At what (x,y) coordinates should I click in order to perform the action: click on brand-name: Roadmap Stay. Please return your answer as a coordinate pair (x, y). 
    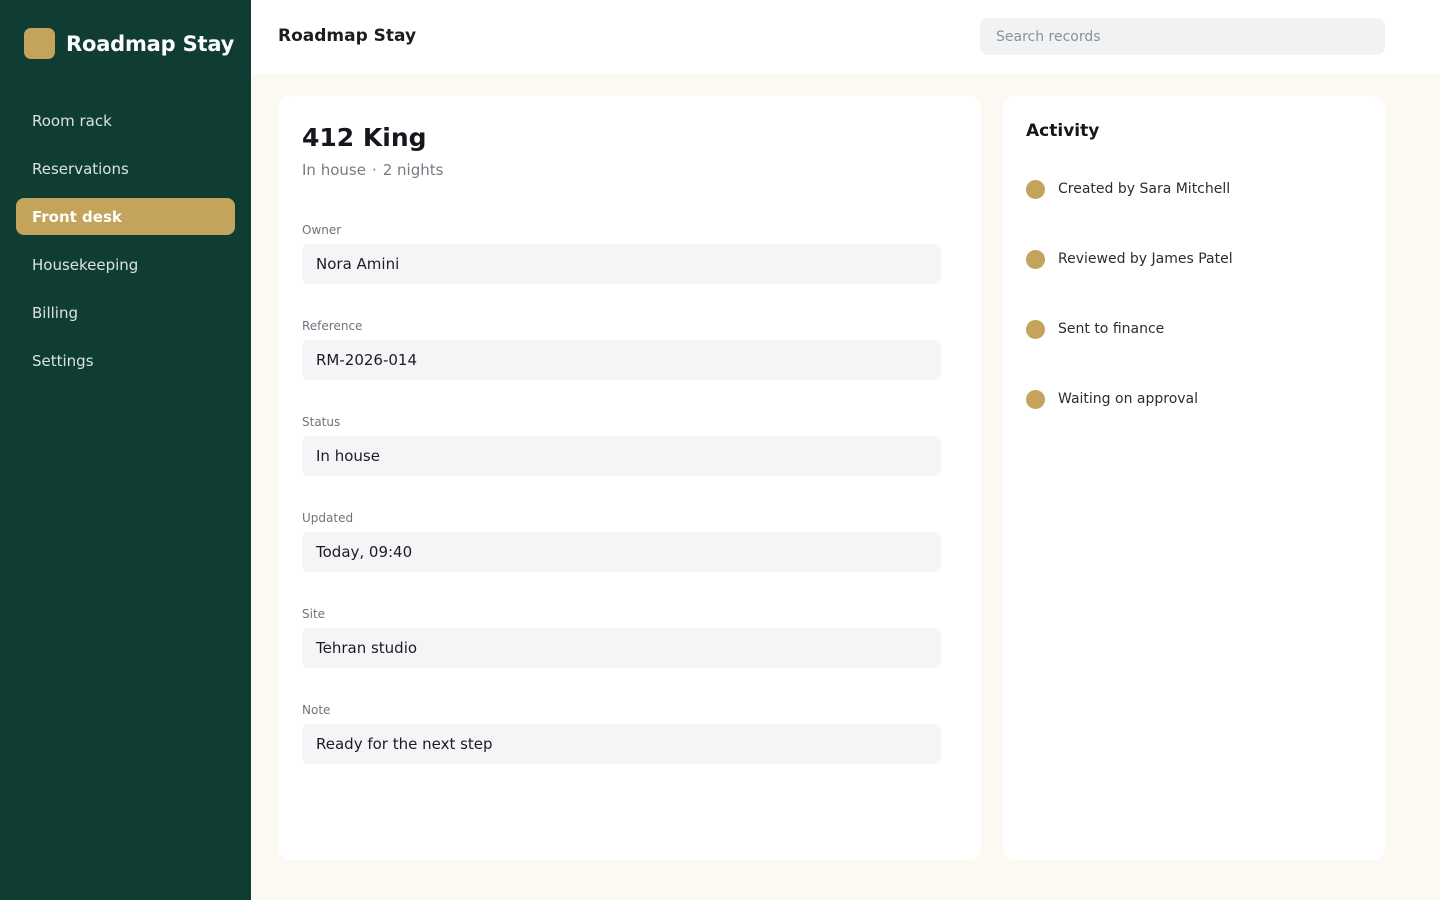
    Looking at the image, I should click on (150, 43).